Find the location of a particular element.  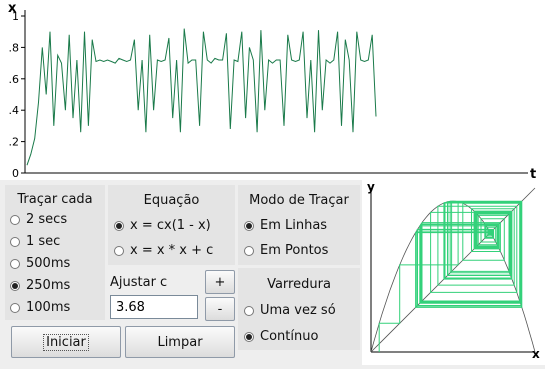

modo-option-label: Em Pontos is located at coordinates (294, 250).